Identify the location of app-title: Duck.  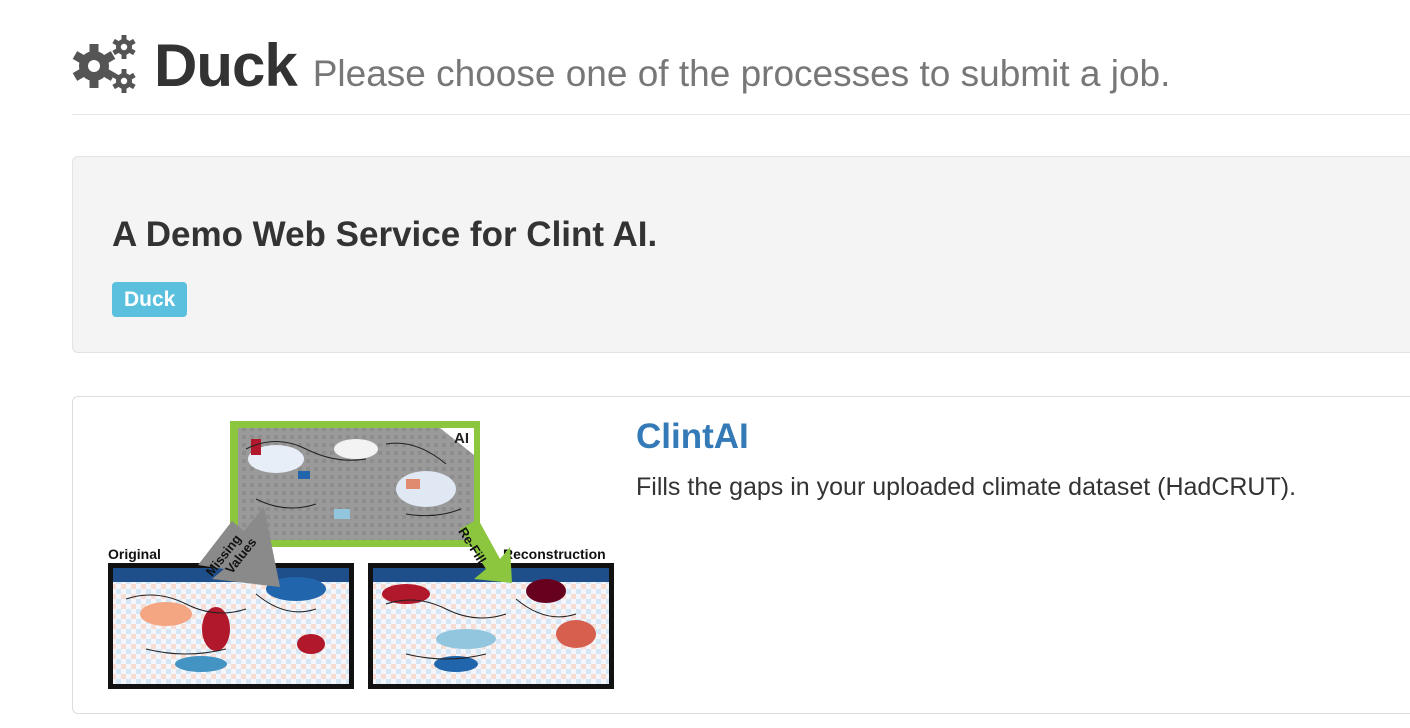
(226, 65).